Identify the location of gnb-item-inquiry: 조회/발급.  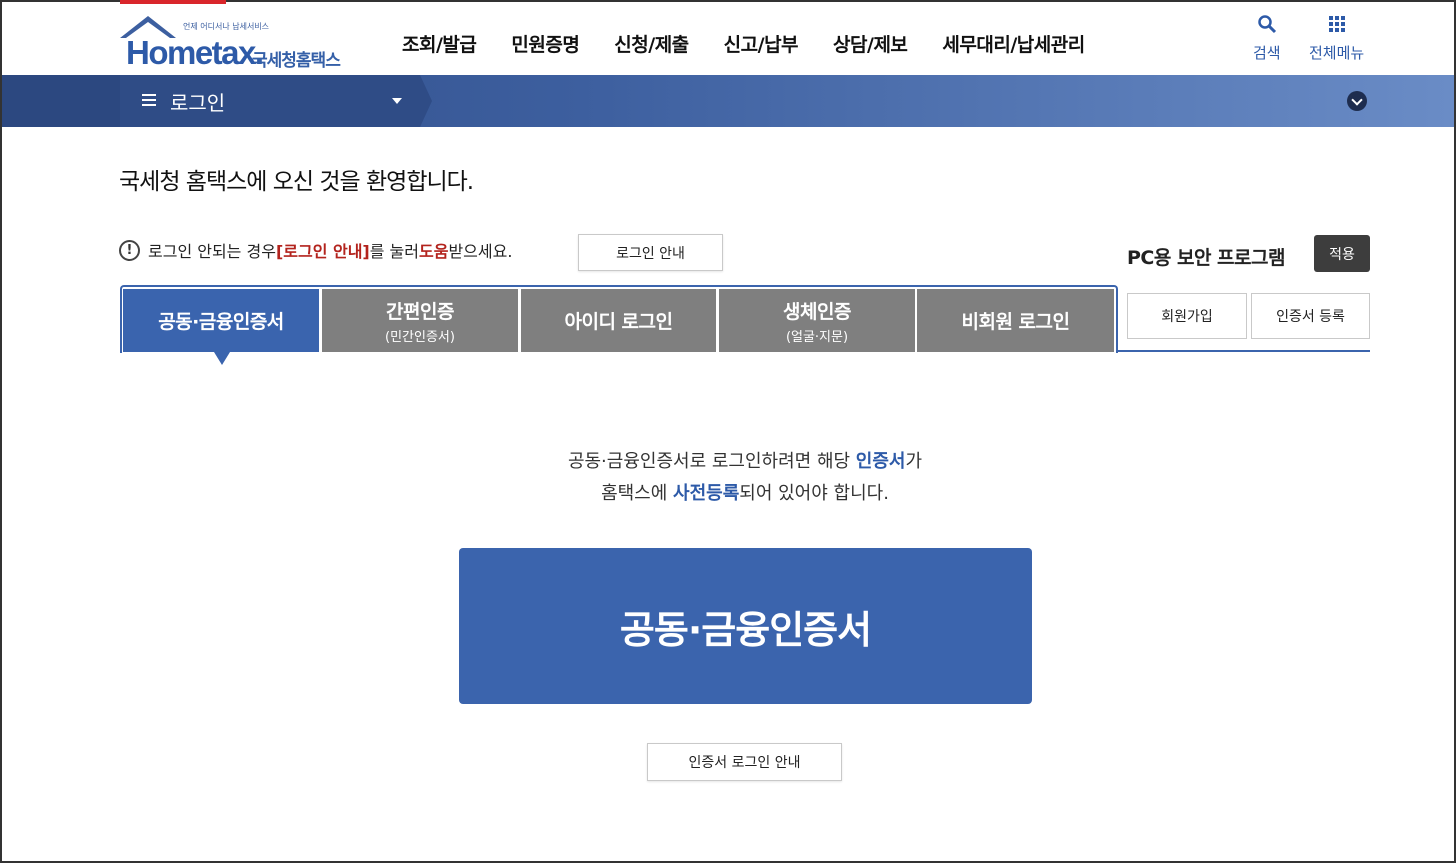
(439, 43).